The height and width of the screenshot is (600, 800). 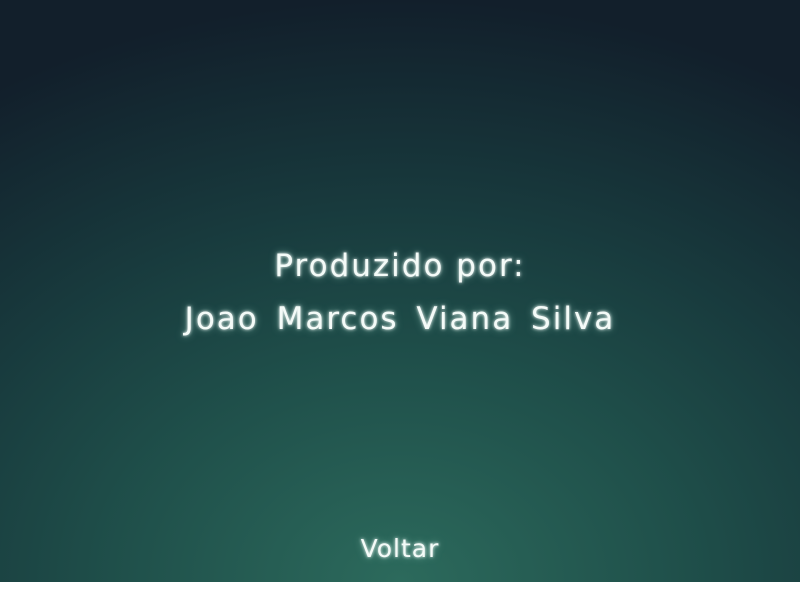 What do you see at coordinates (400, 549) in the screenshot?
I see `back-button: Voltar` at bounding box center [400, 549].